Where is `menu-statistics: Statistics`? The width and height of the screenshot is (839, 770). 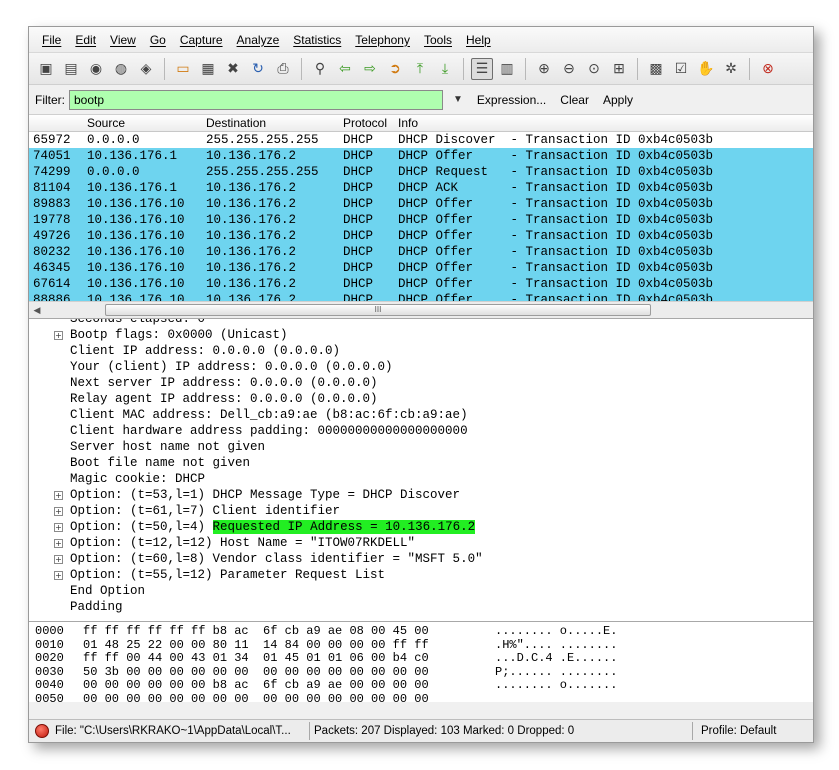
menu-statistics: Statistics is located at coordinates (317, 40).